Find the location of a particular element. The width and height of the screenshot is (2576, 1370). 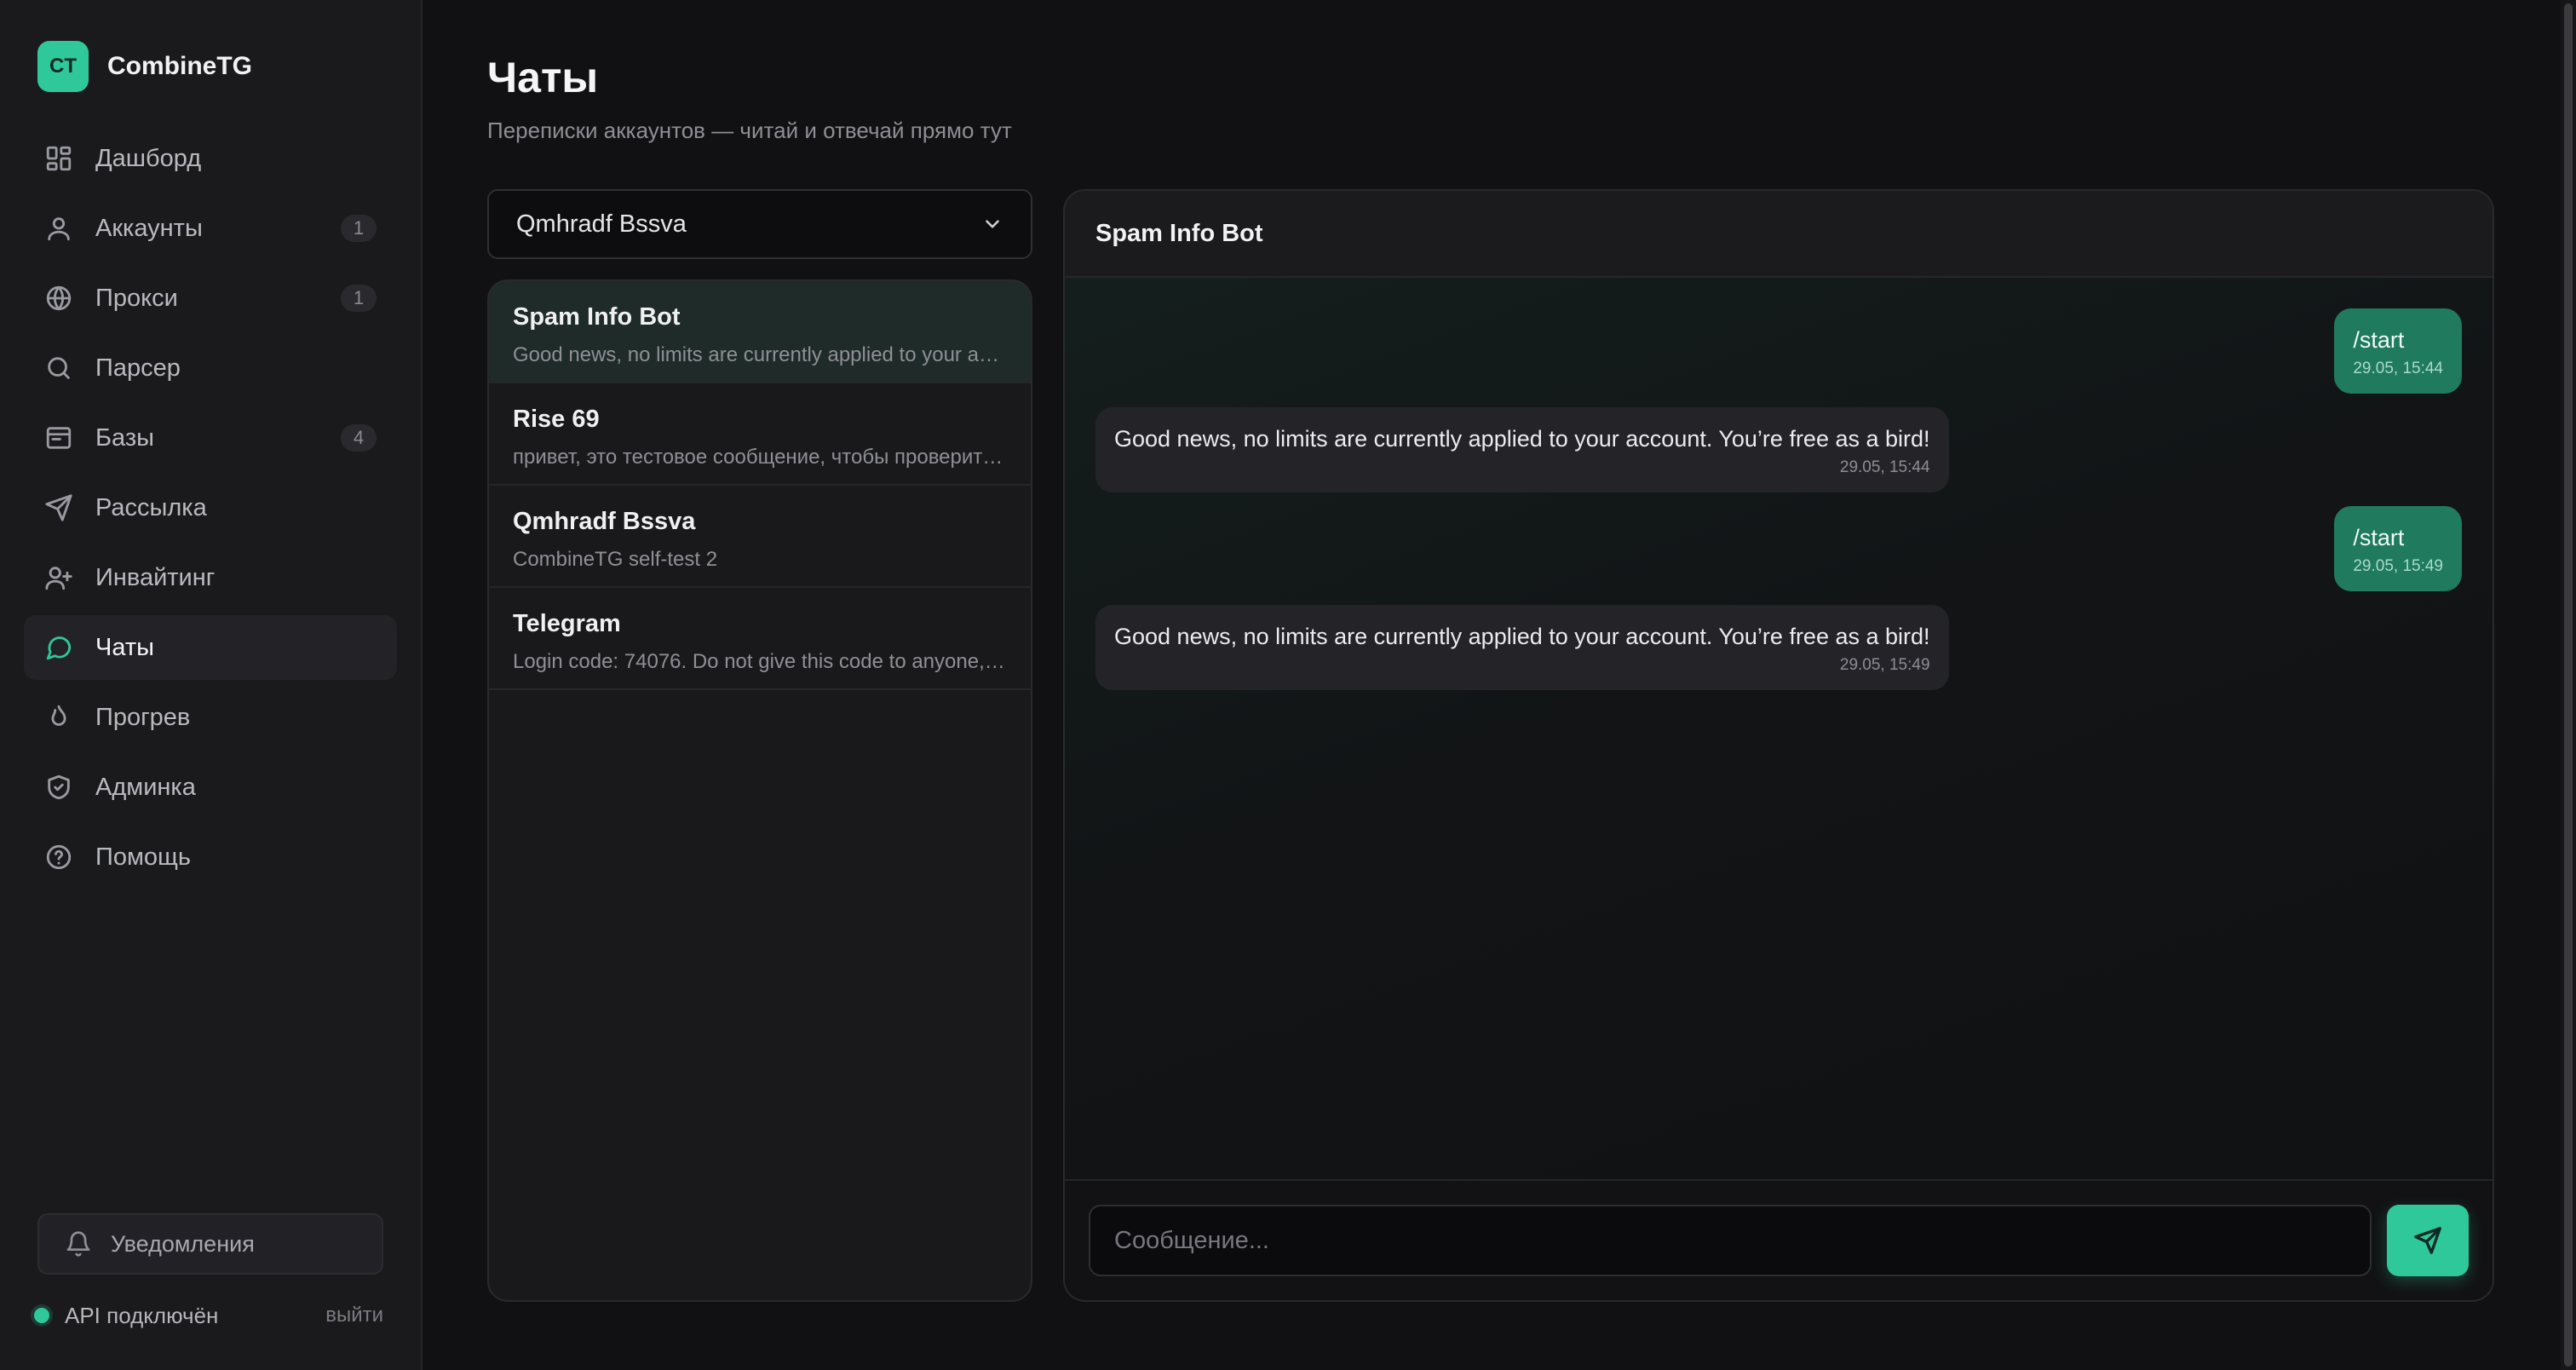

chat-name: Qmhradf Bssva is located at coordinates (604, 521).